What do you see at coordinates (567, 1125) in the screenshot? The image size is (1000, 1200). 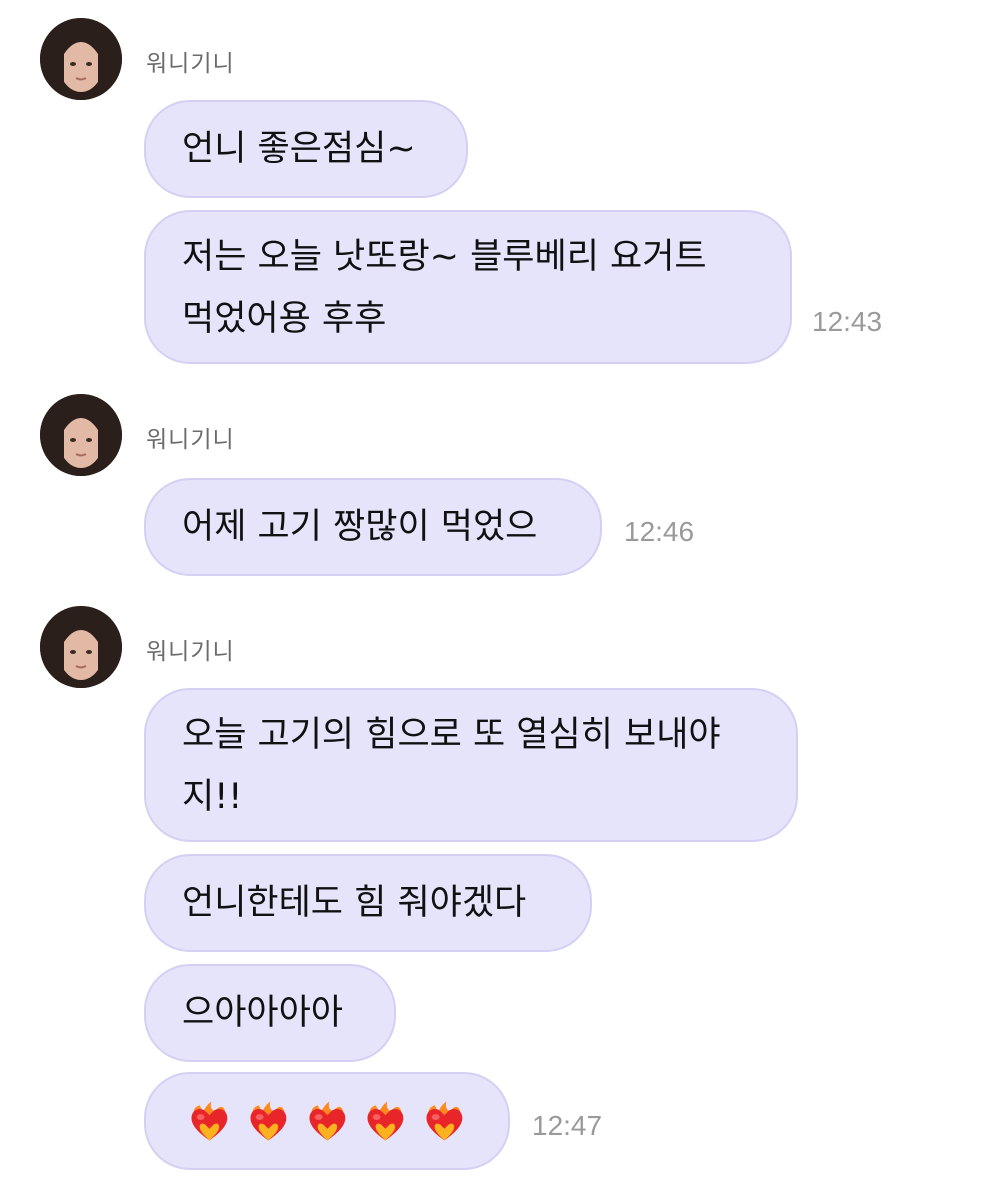 I see `message-timestamp: 12:47` at bounding box center [567, 1125].